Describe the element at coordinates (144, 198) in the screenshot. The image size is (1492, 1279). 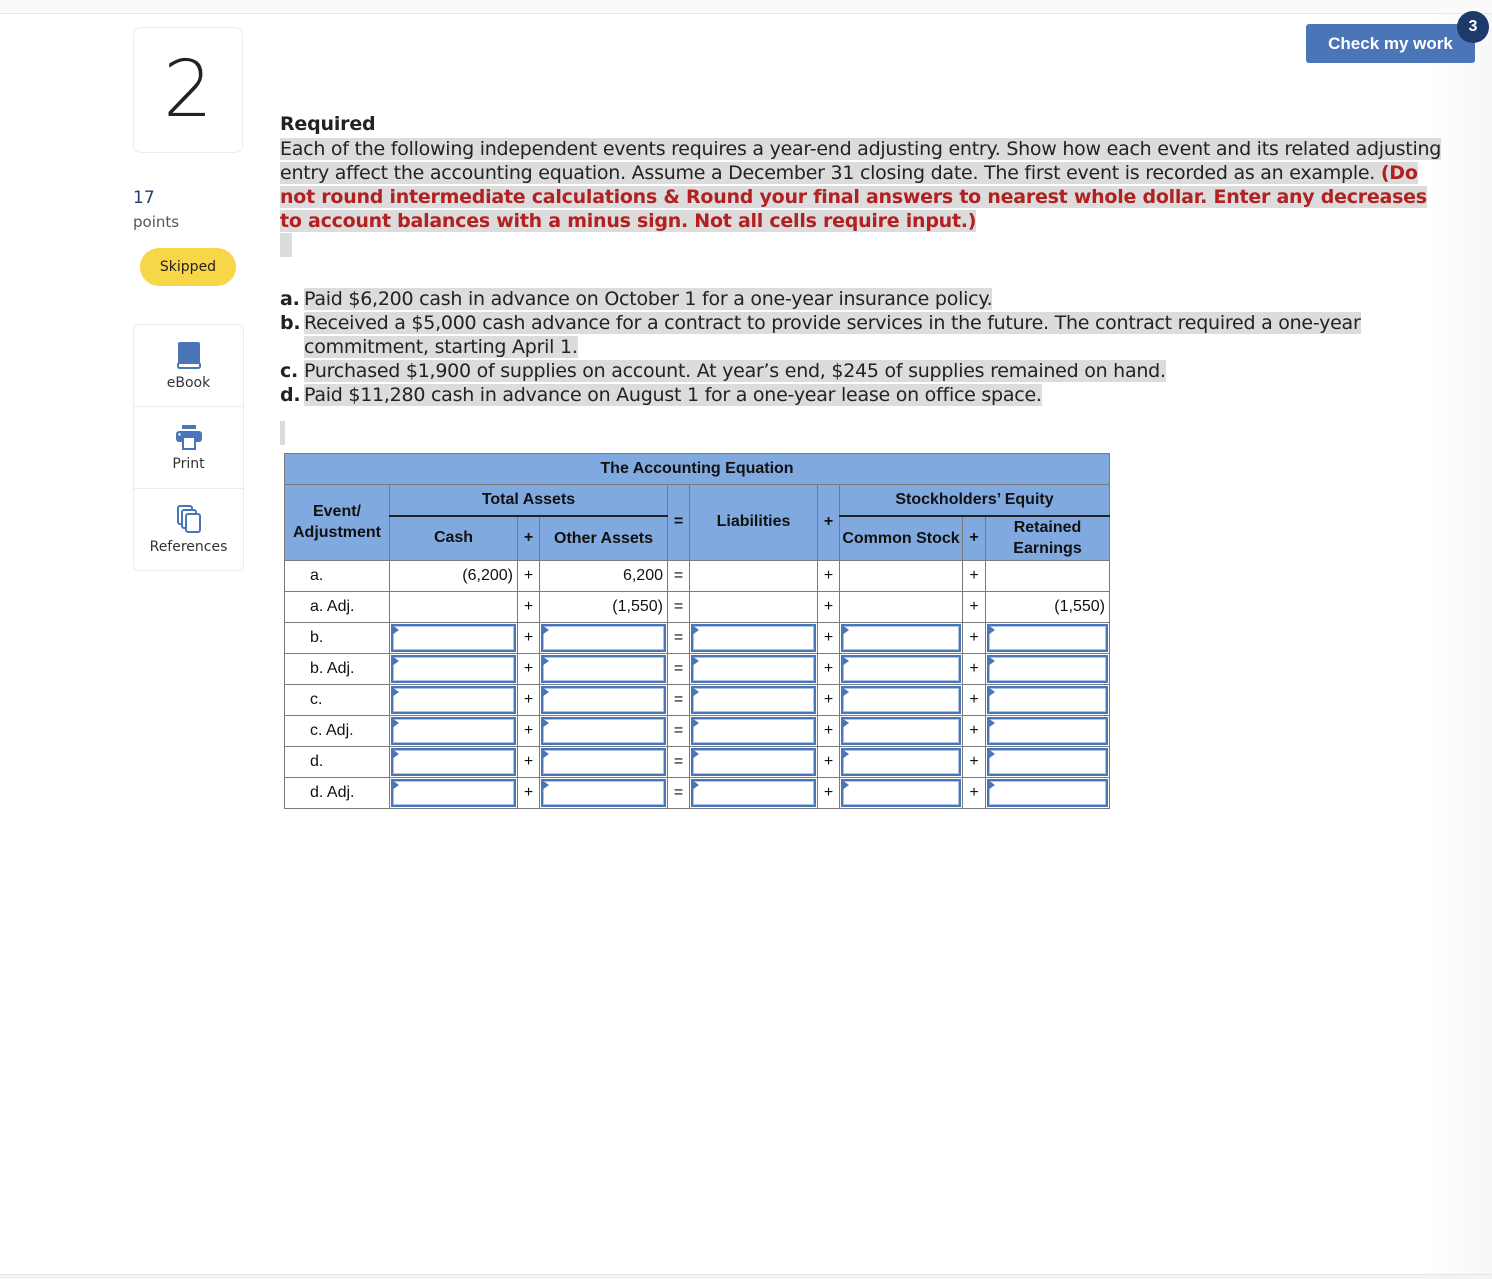
I see `points-value: 17` at that location.